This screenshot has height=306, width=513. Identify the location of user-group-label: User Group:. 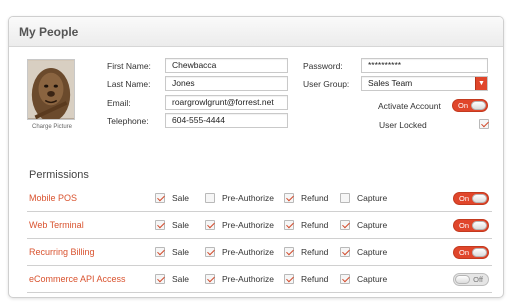
(326, 84).